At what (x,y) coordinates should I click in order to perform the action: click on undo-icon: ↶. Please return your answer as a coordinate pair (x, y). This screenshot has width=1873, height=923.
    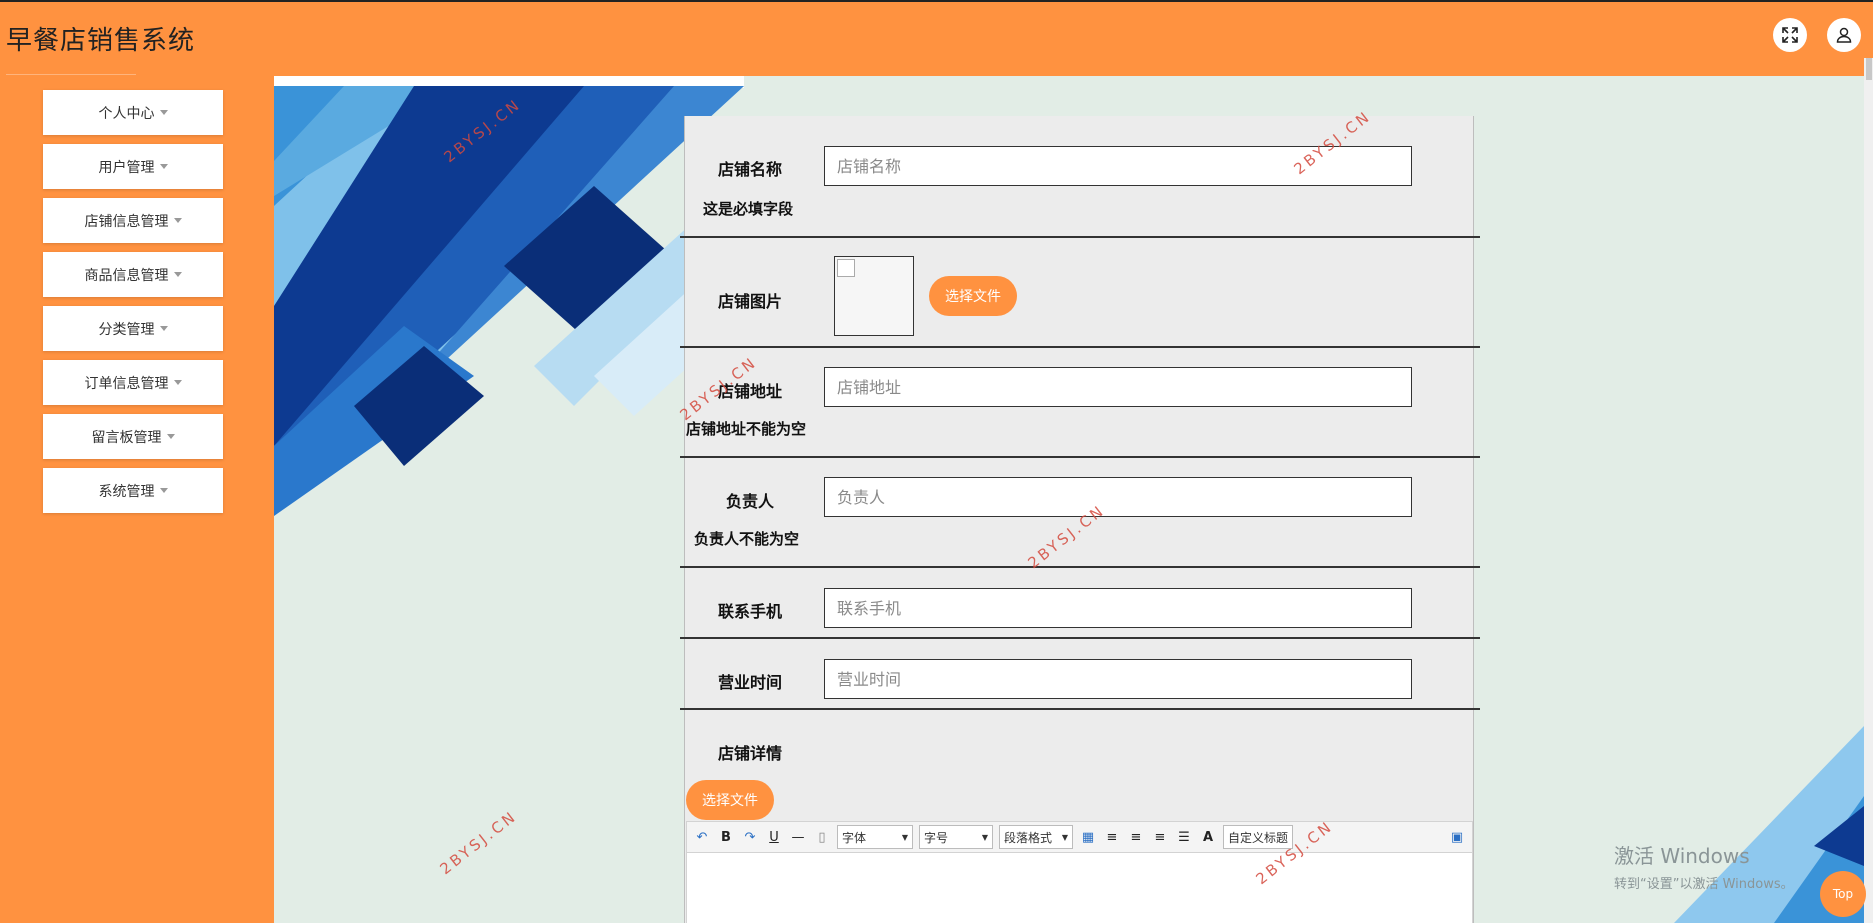
    Looking at the image, I should click on (702, 837).